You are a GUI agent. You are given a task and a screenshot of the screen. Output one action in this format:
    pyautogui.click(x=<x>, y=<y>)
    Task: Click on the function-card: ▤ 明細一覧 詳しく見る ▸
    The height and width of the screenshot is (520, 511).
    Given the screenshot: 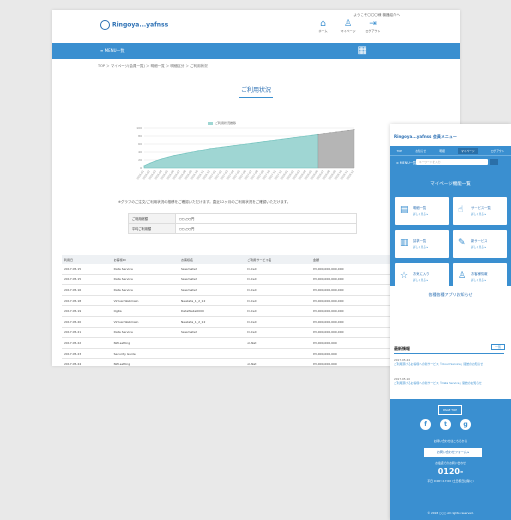 What is the action you would take?
    pyautogui.click(x=422, y=211)
    